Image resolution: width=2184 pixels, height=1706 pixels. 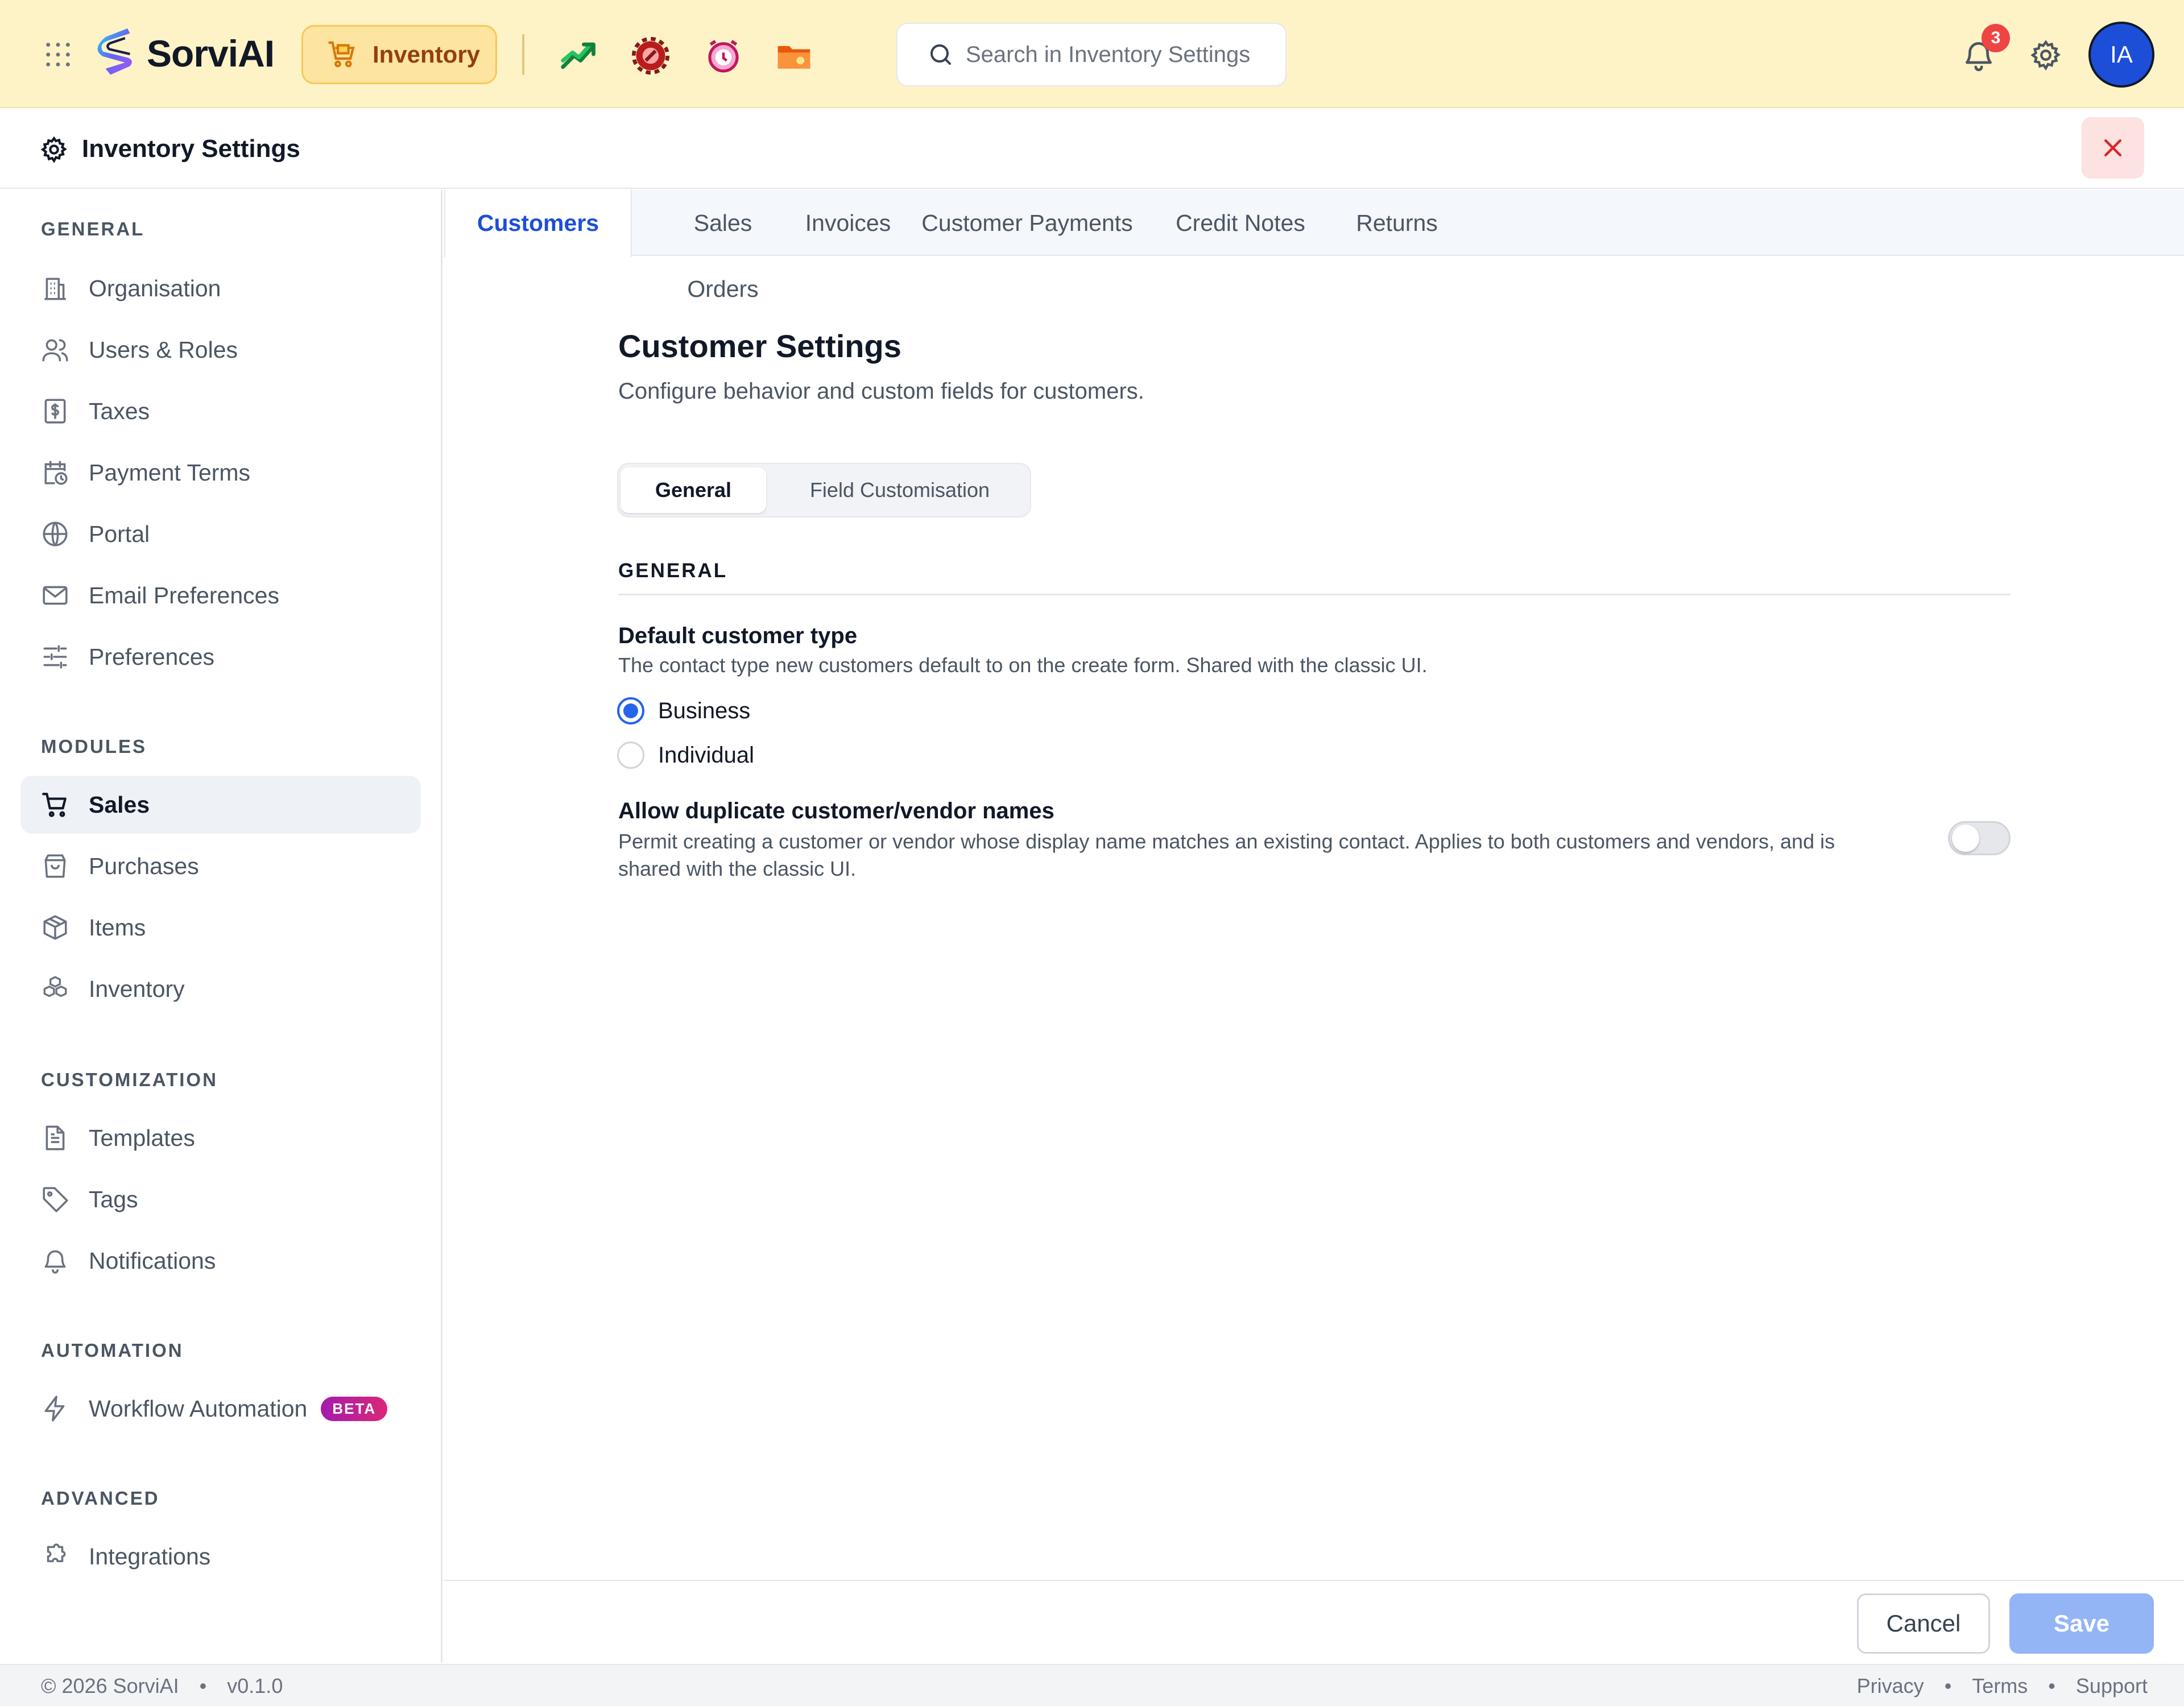 I want to click on module-switcher: Inventory, so click(x=399, y=54).